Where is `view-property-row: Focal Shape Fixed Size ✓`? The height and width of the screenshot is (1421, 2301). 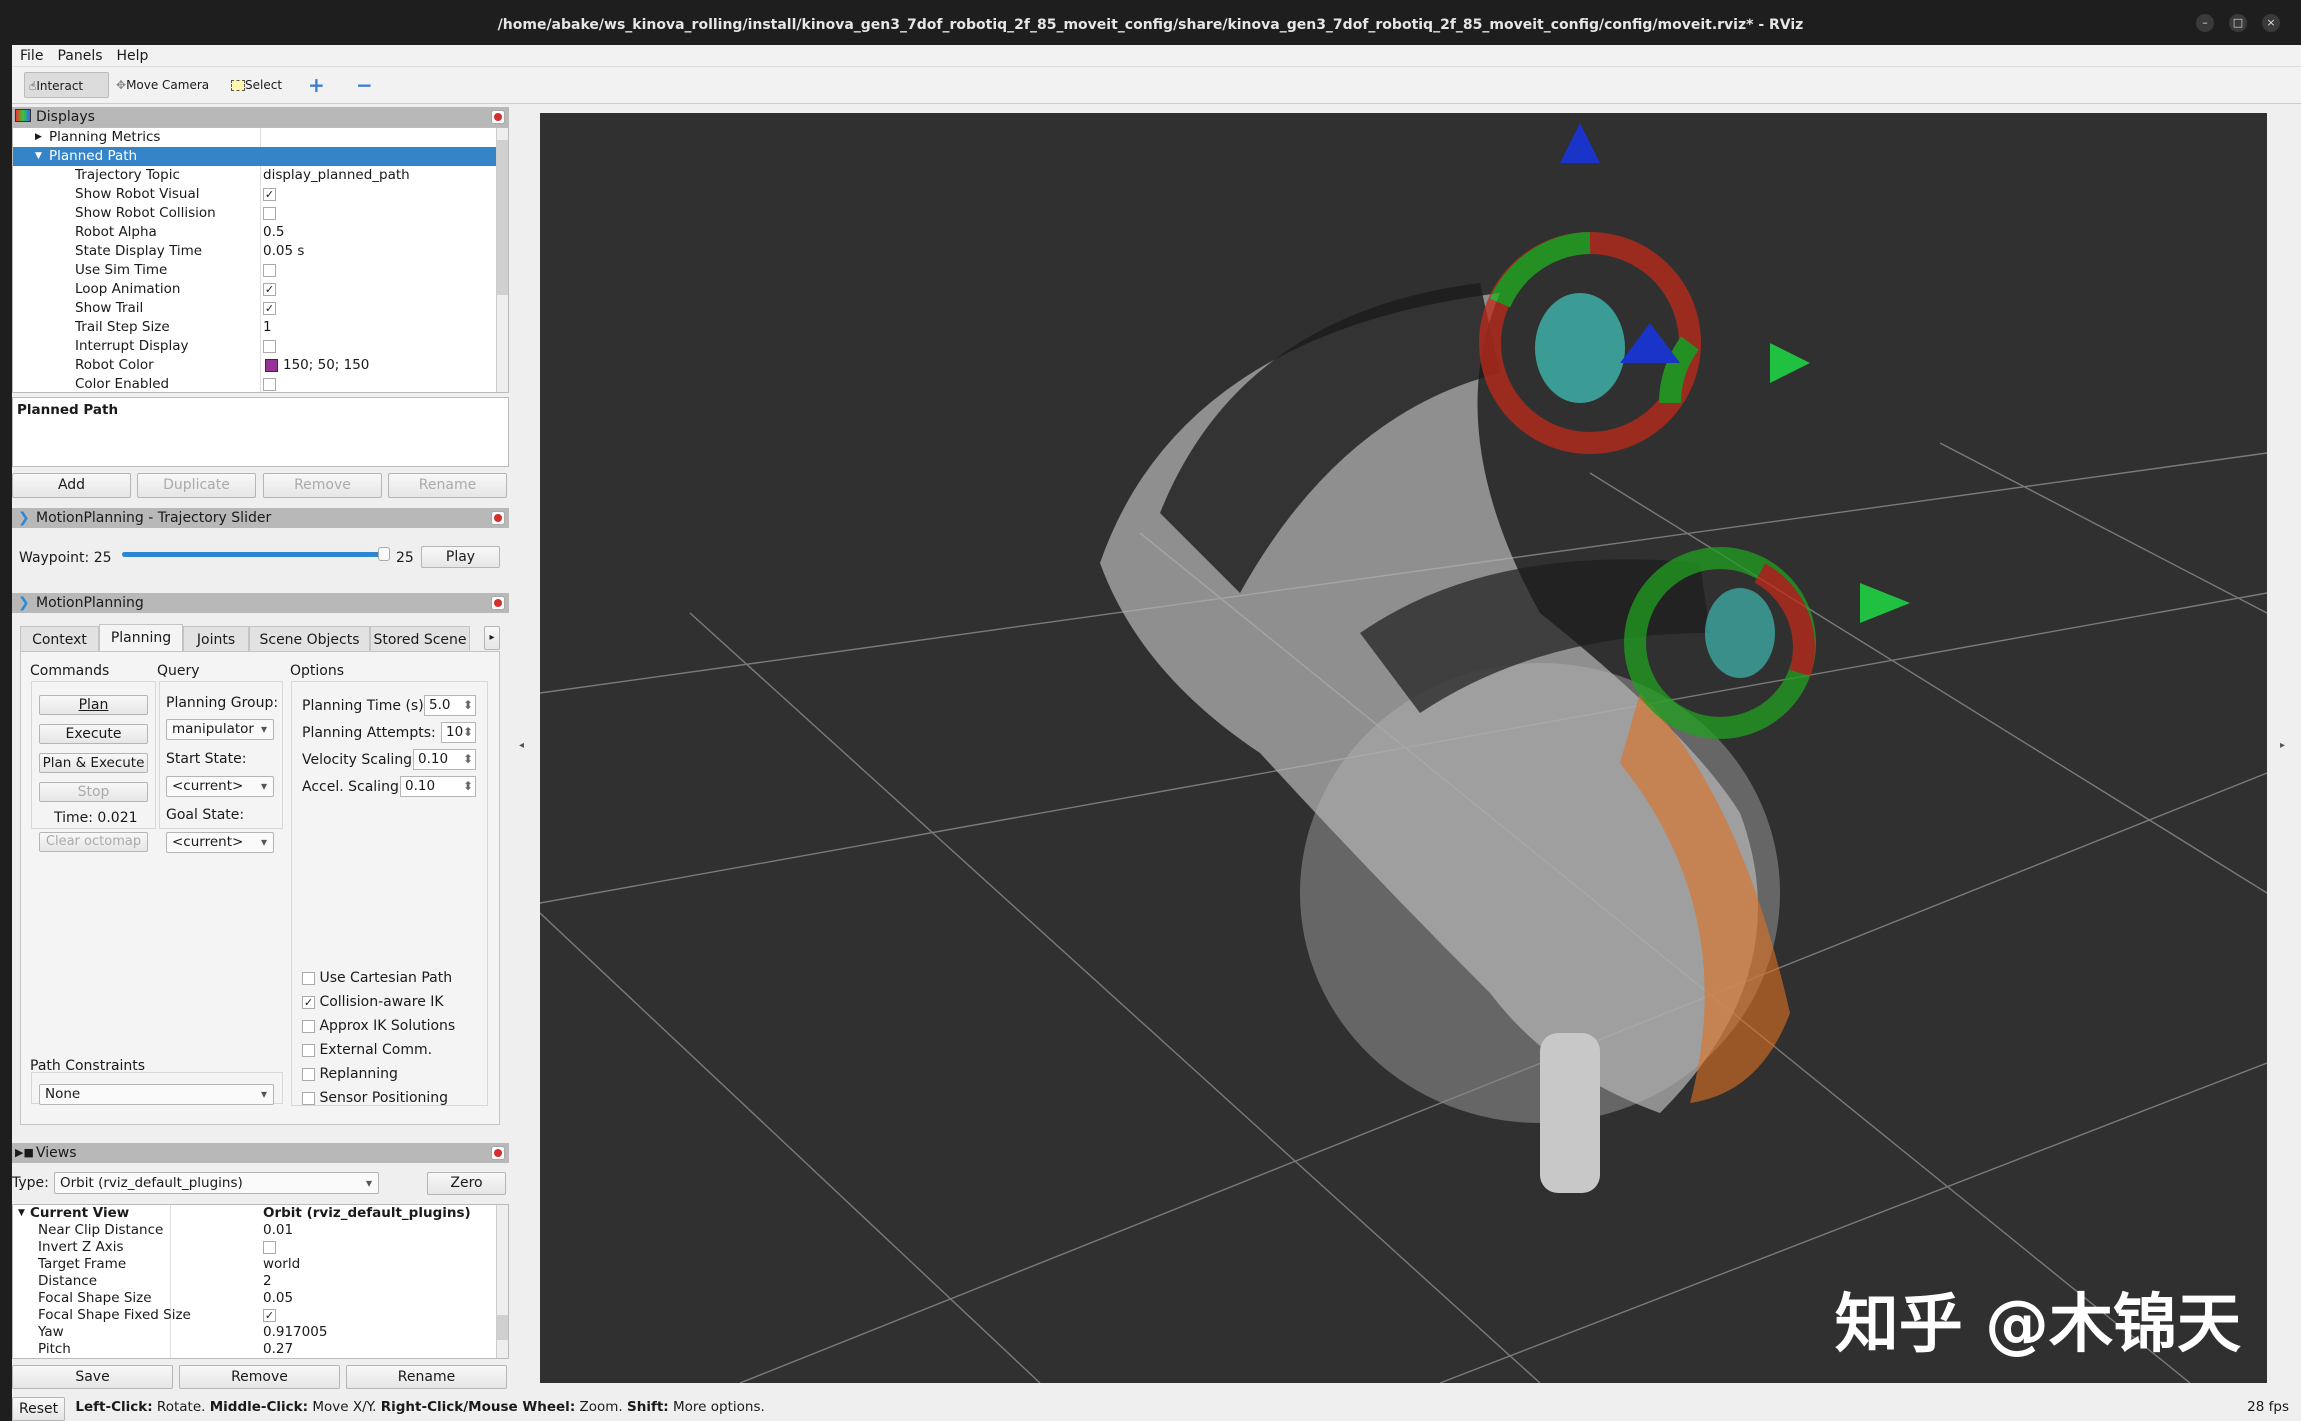 view-property-row: Focal Shape Fixed Size ✓ is located at coordinates (254, 1315).